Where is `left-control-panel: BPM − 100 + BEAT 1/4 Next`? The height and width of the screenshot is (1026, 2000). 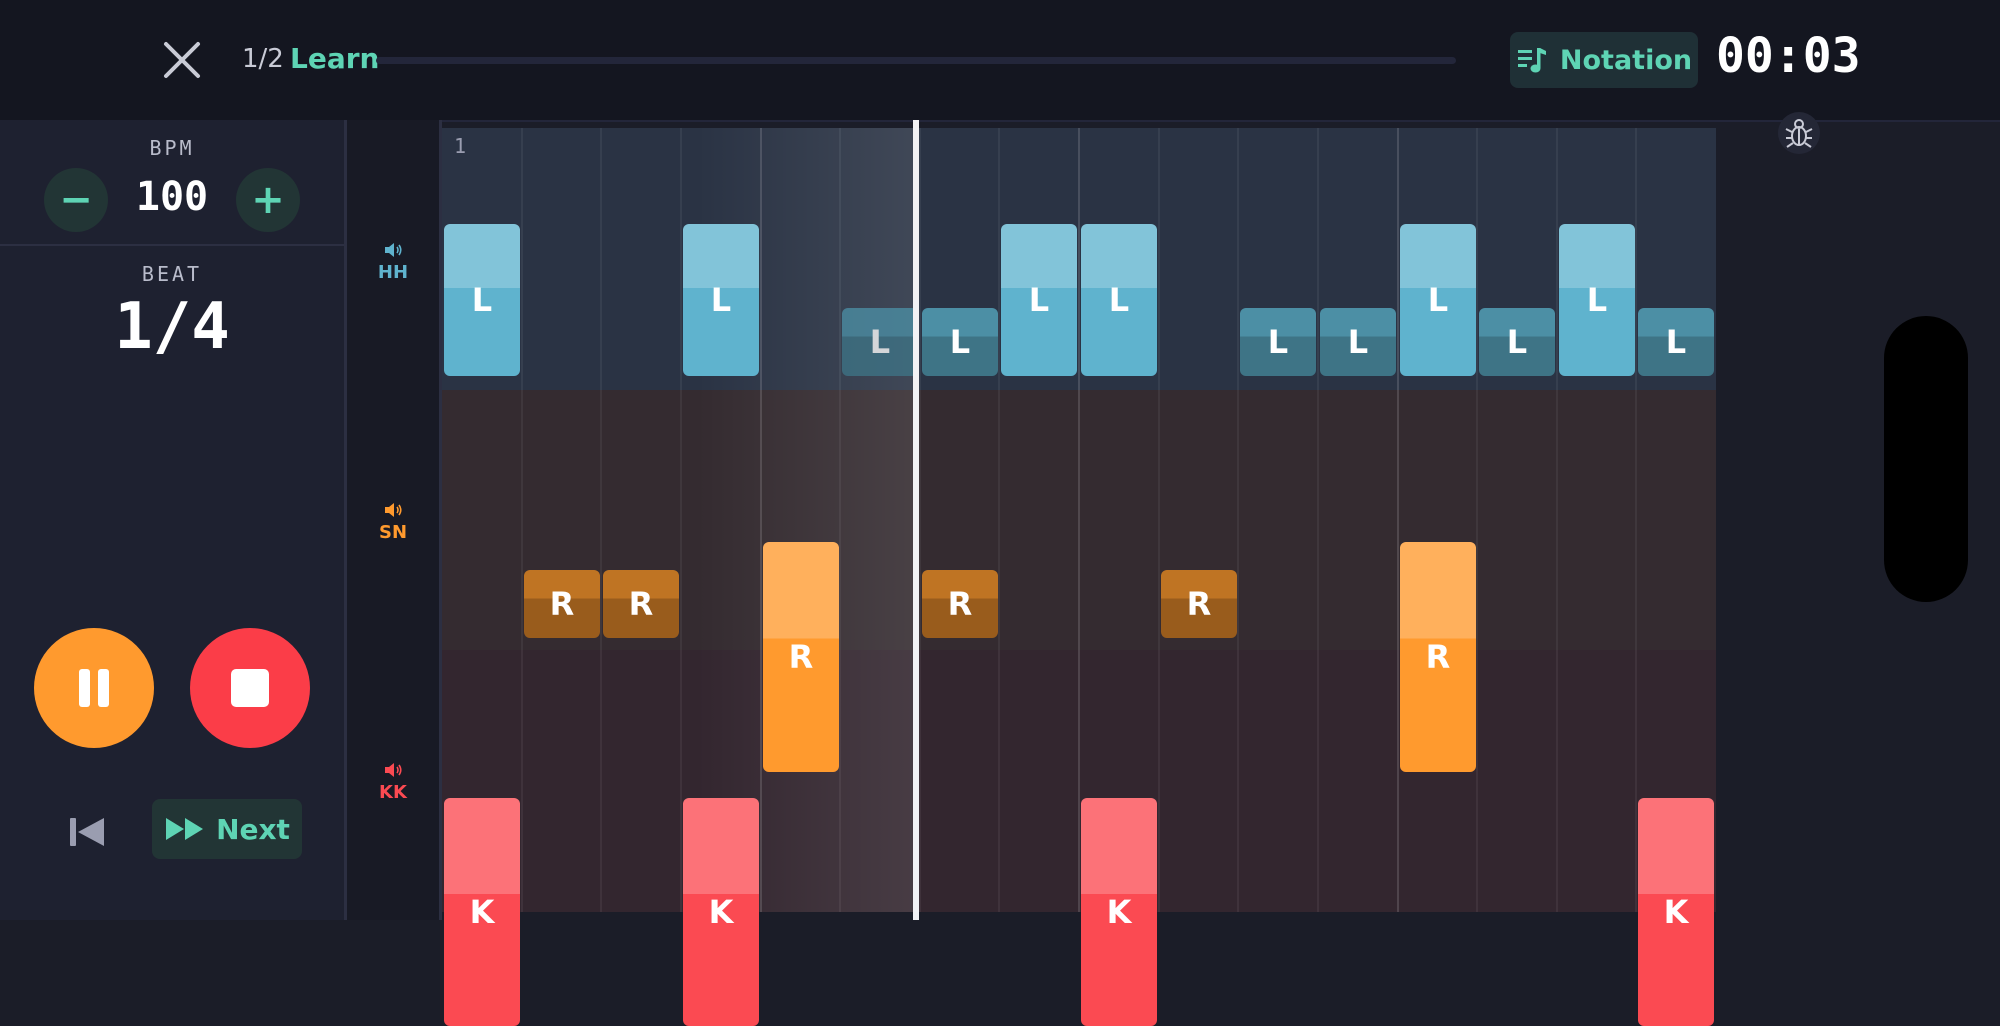 left-control-panel: BPM − 100 + BEAT 1/4 Next is located at coordinates (173, 520).